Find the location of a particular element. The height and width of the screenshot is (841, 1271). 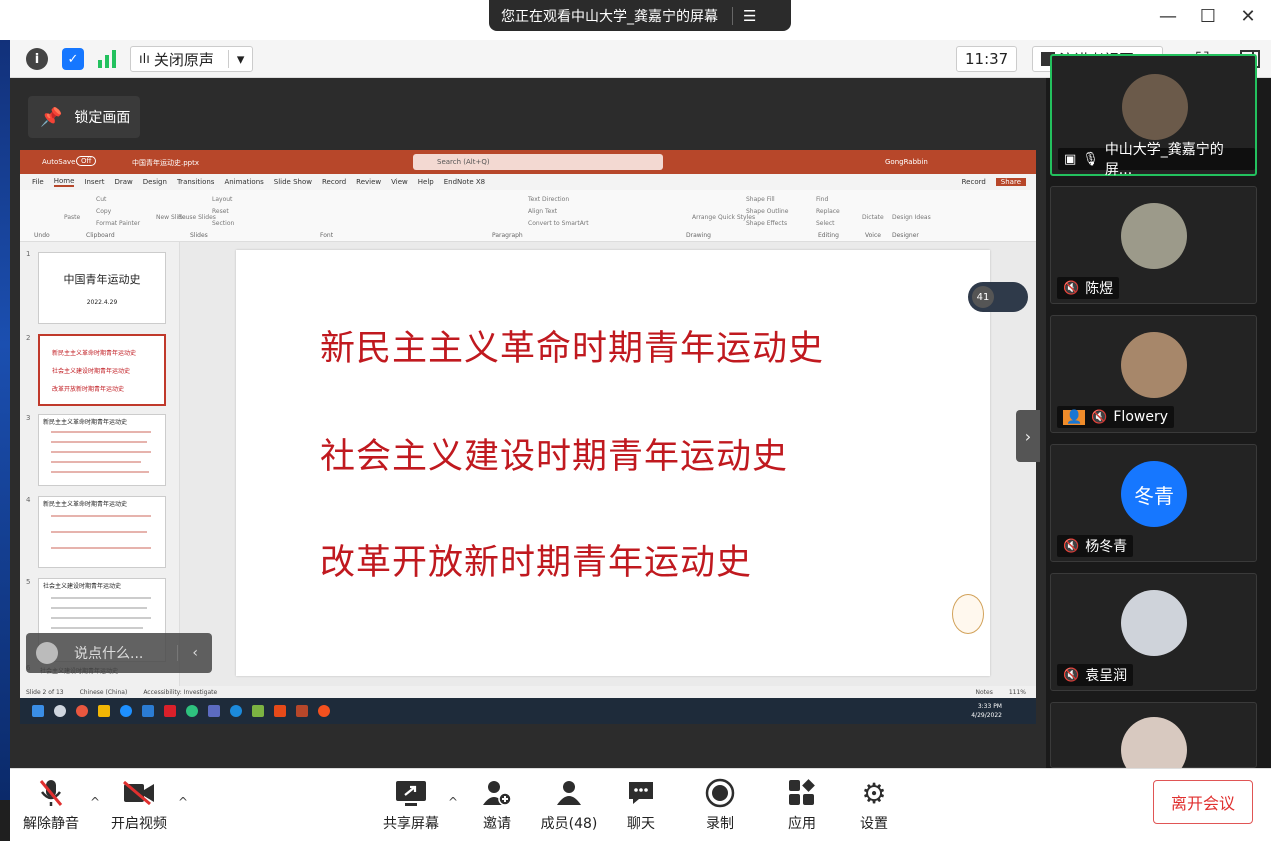

status-notes: Notes is located at coordinates (984, 692).